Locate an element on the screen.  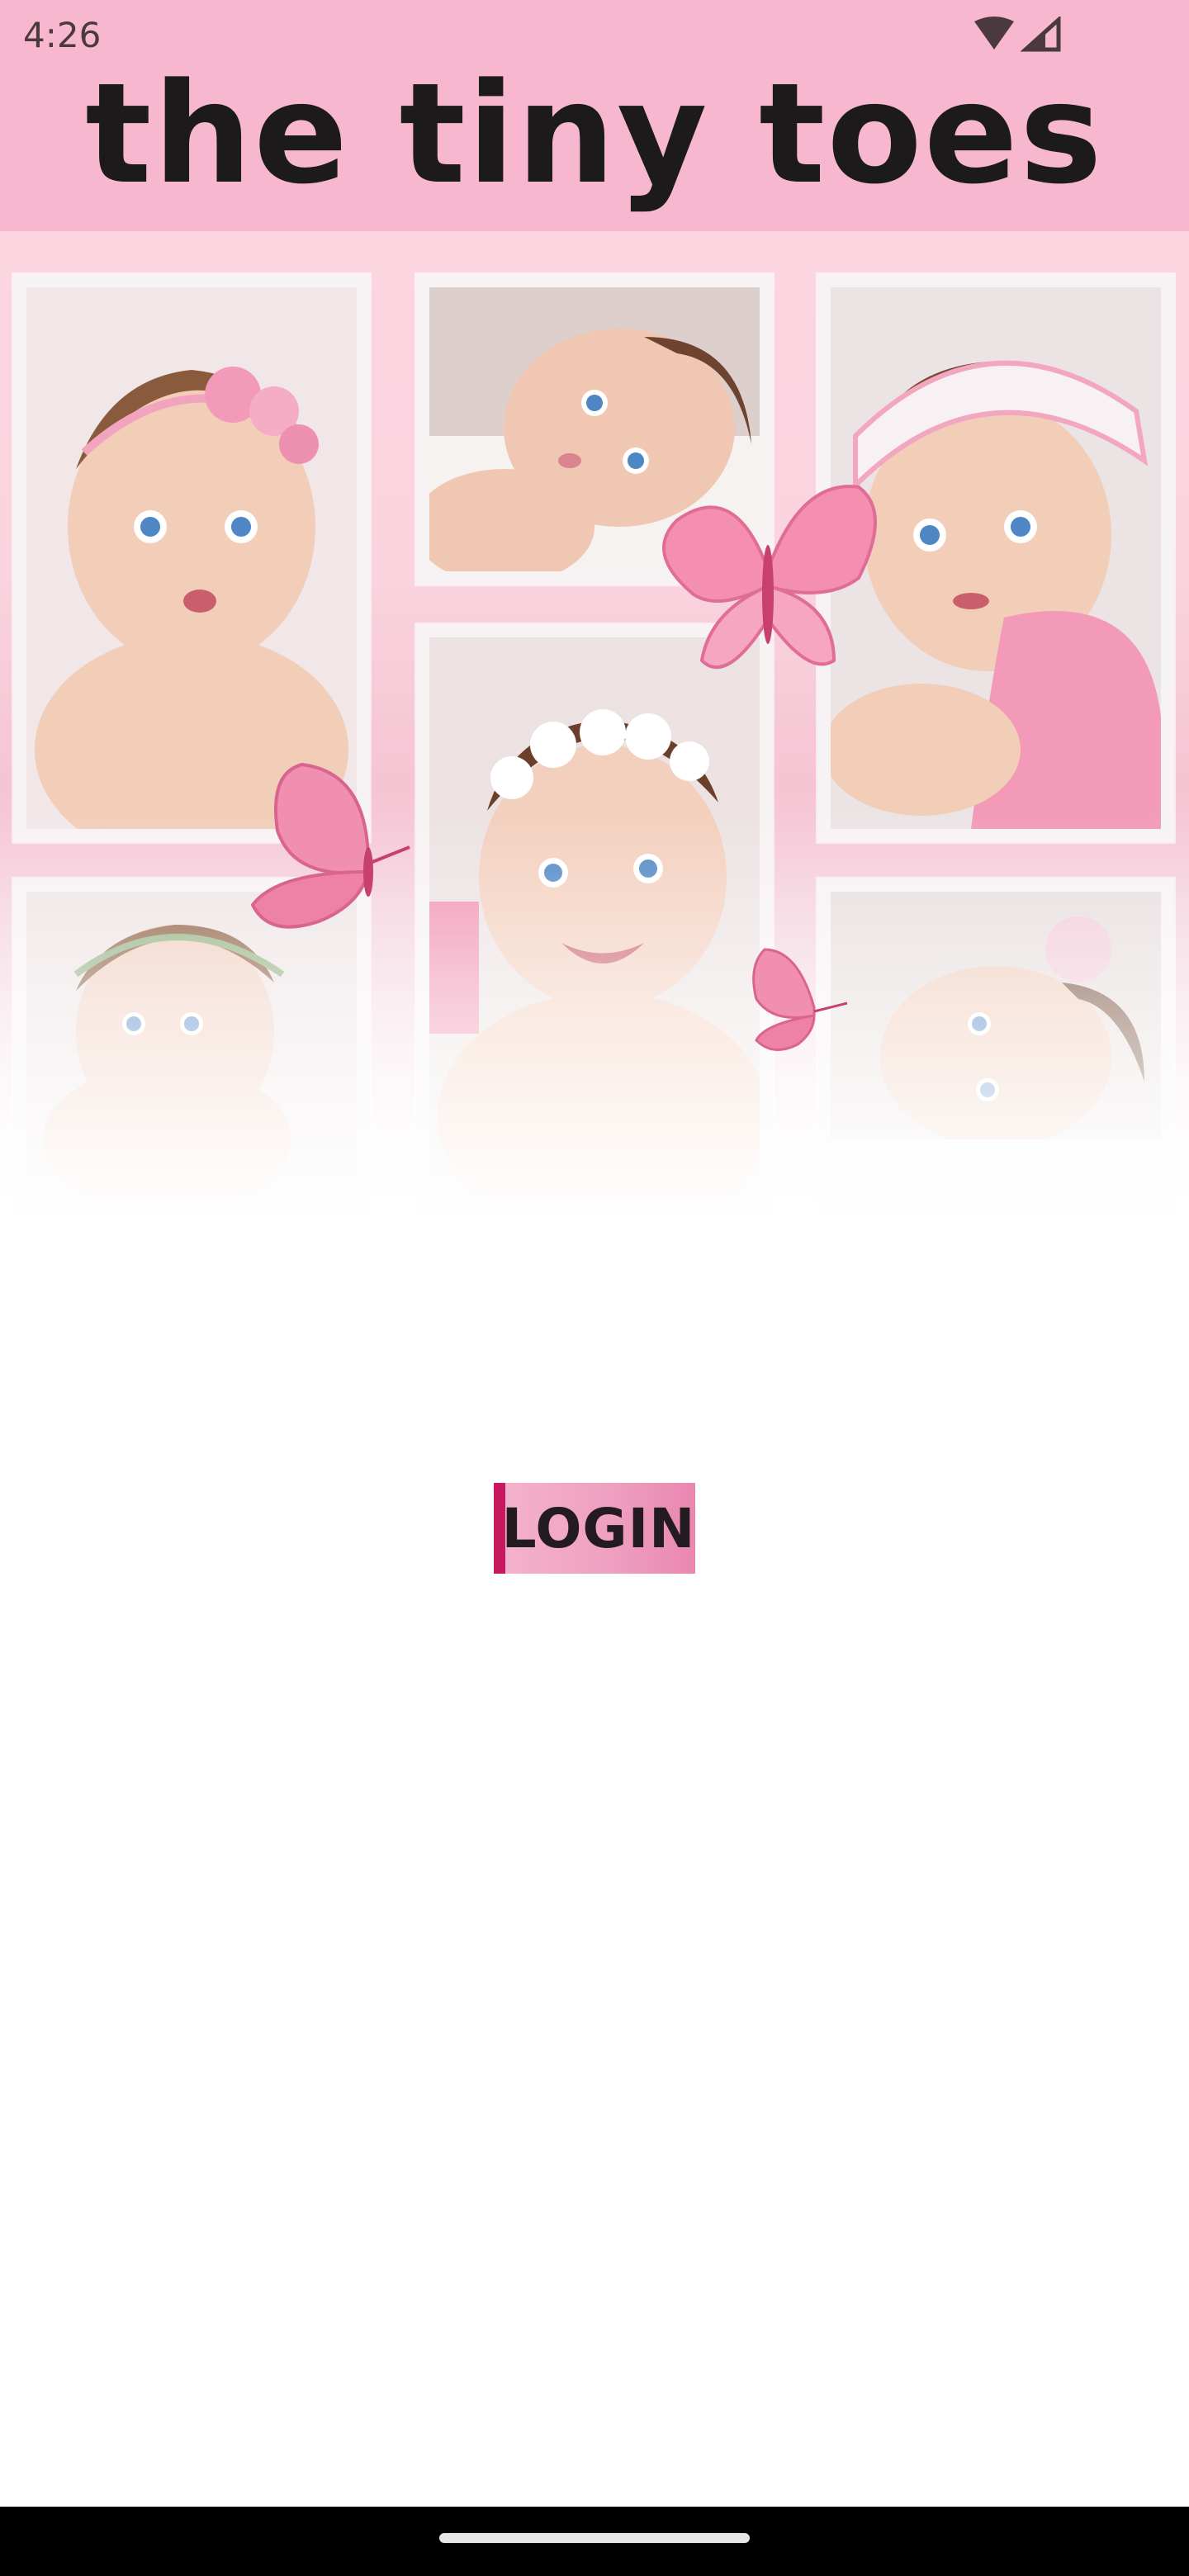
baby-photo-smiling-daisy-headband is located at coordinates (594, 921).